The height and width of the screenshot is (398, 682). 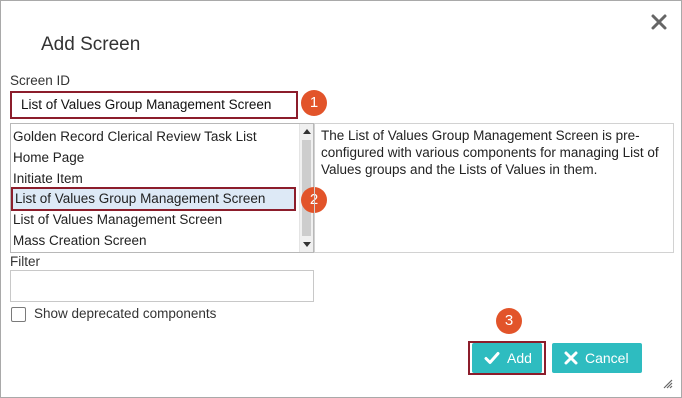 I want to click on list-item-selected: List of Values Group Management Screen, so click(x=153, y=199).